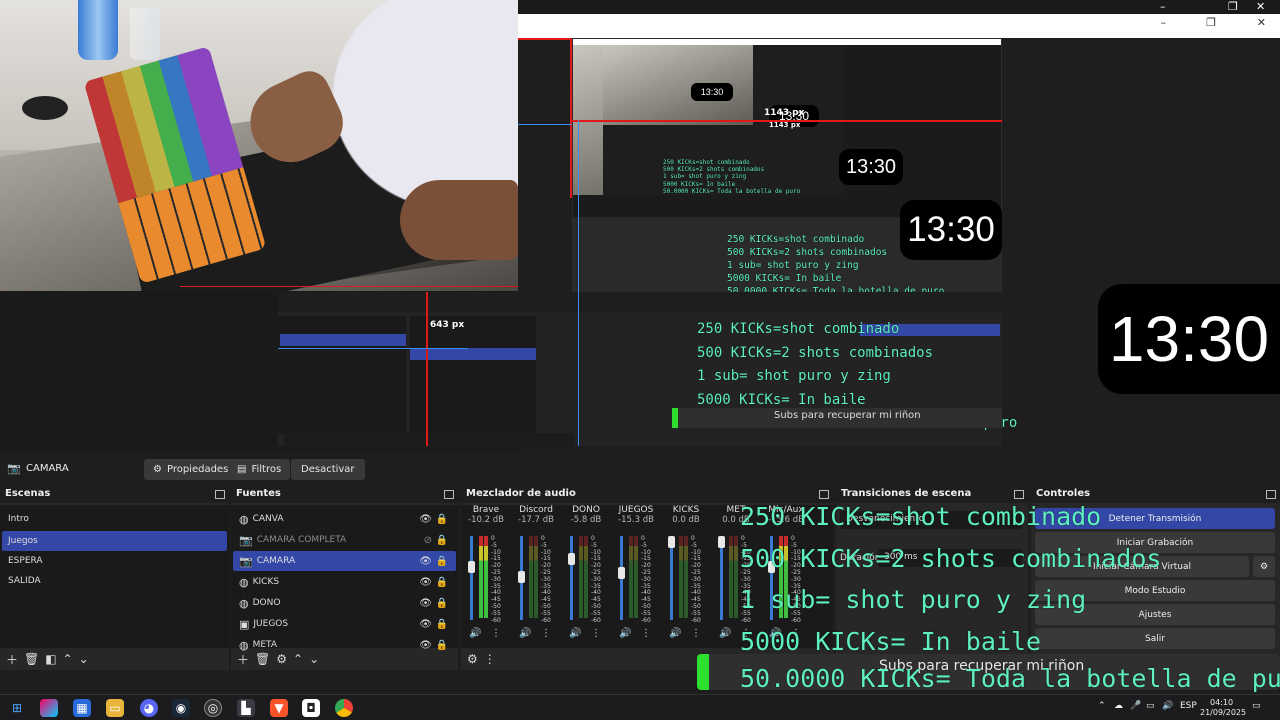 The width and height of the screenshot is (1280, 720). I want to click on scene-item-salida: SALIDA, so click(114, 581).